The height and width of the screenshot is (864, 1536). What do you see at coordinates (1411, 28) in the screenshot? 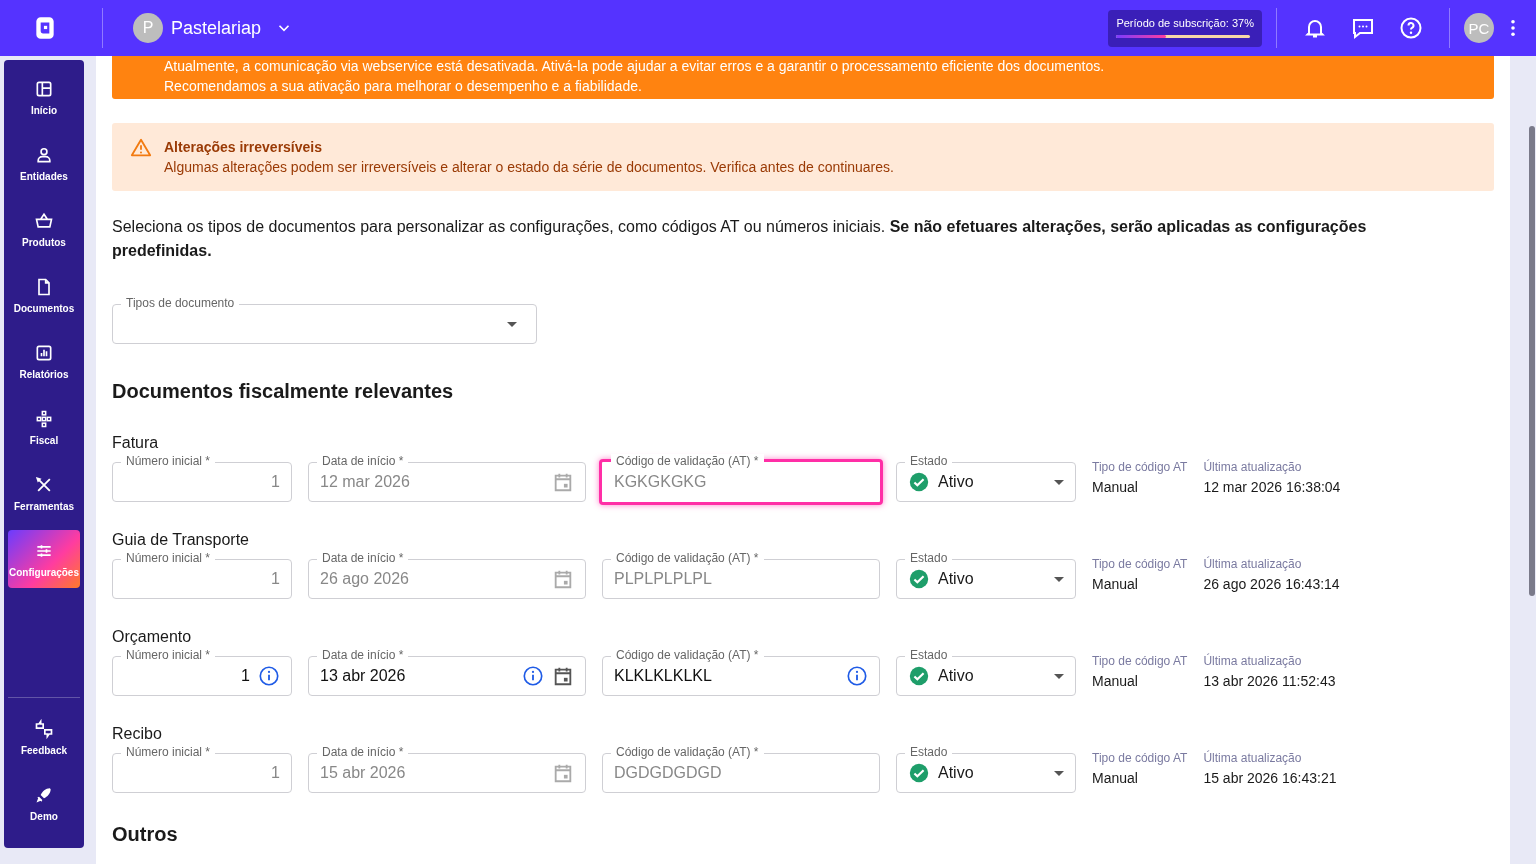
I see `help-icon` at bounding box center [1411, 28].